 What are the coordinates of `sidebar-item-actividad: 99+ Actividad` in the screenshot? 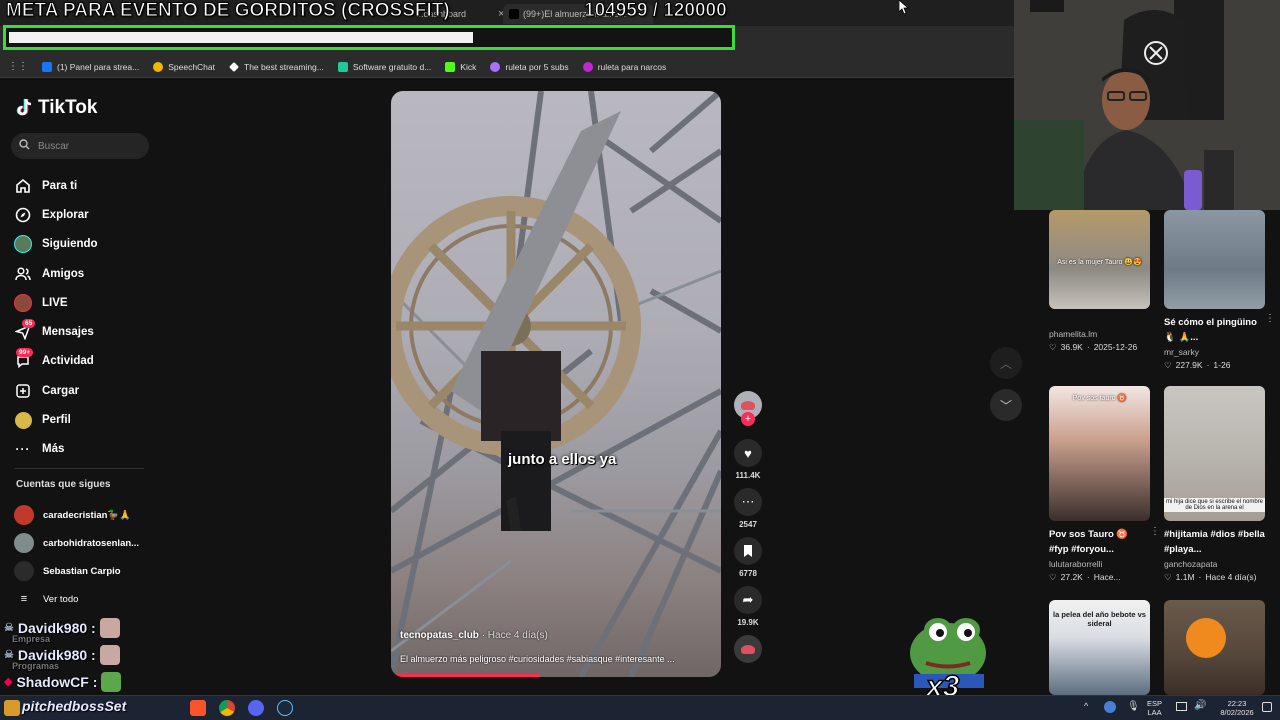 It's located at (84, 361).